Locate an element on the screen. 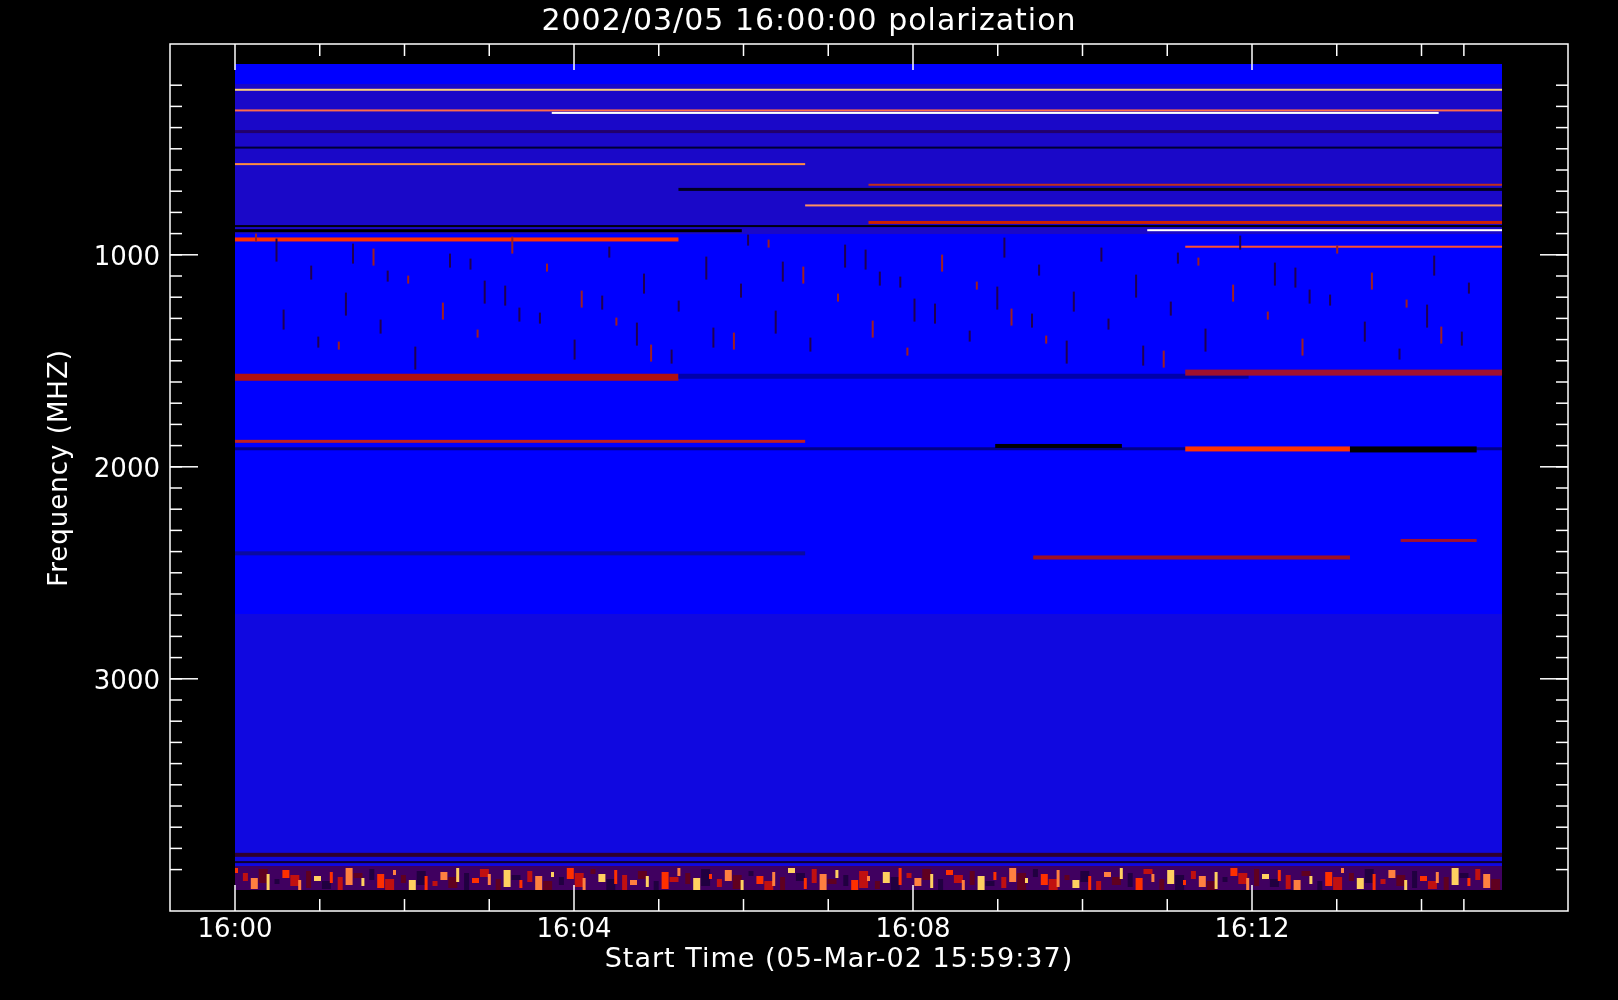 The width and height of the screenshot is (1618, 1000). x-tick-label: 16:04 is located at coordinates (574, 928).